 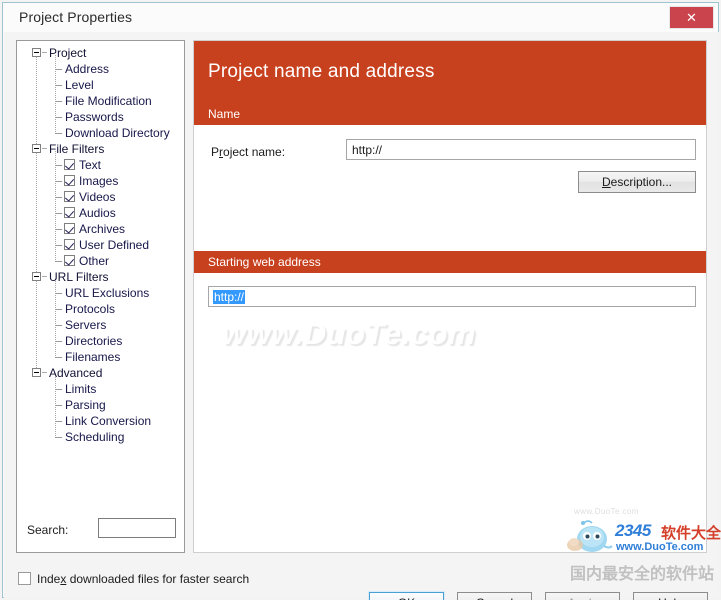 I want to click on tree-search-row: Search:, so click(x=100, y=531).